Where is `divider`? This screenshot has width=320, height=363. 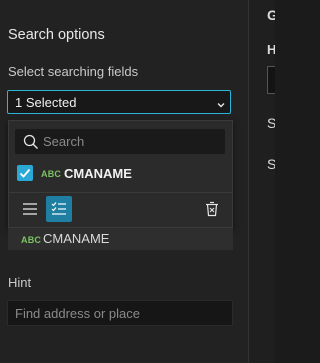 divider is located at coordinates (120, 192).